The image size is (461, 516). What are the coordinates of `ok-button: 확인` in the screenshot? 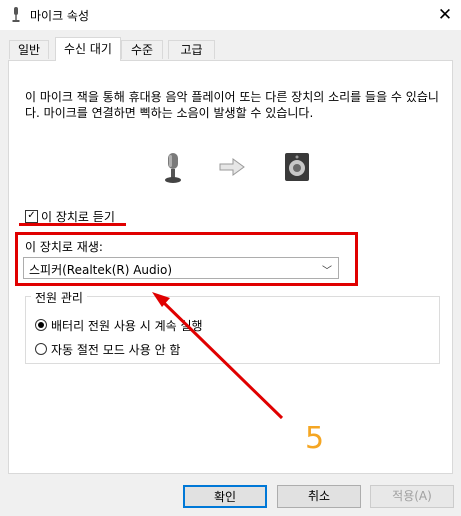 It's located at (225, 496).